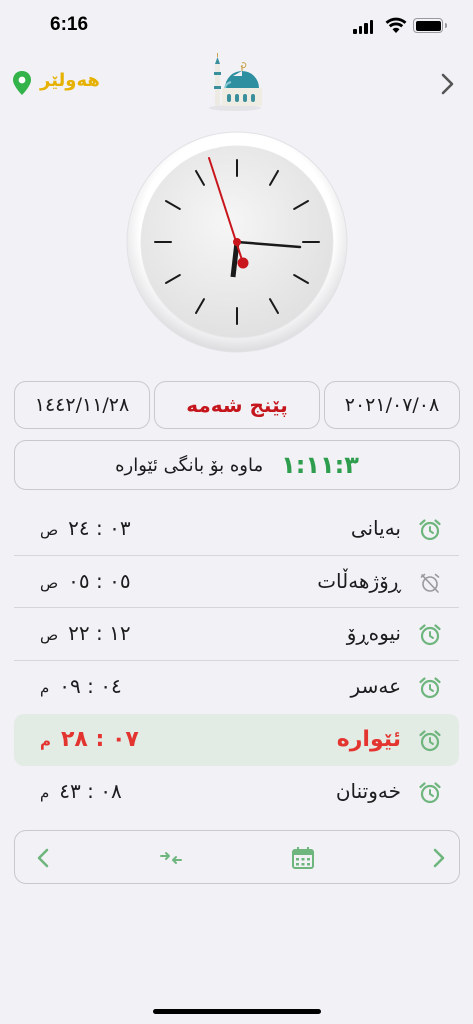  What do you see at coordinates (237, 1011) in the screenshot?
I see `home-indicator` at bounding box center [237, 1011].